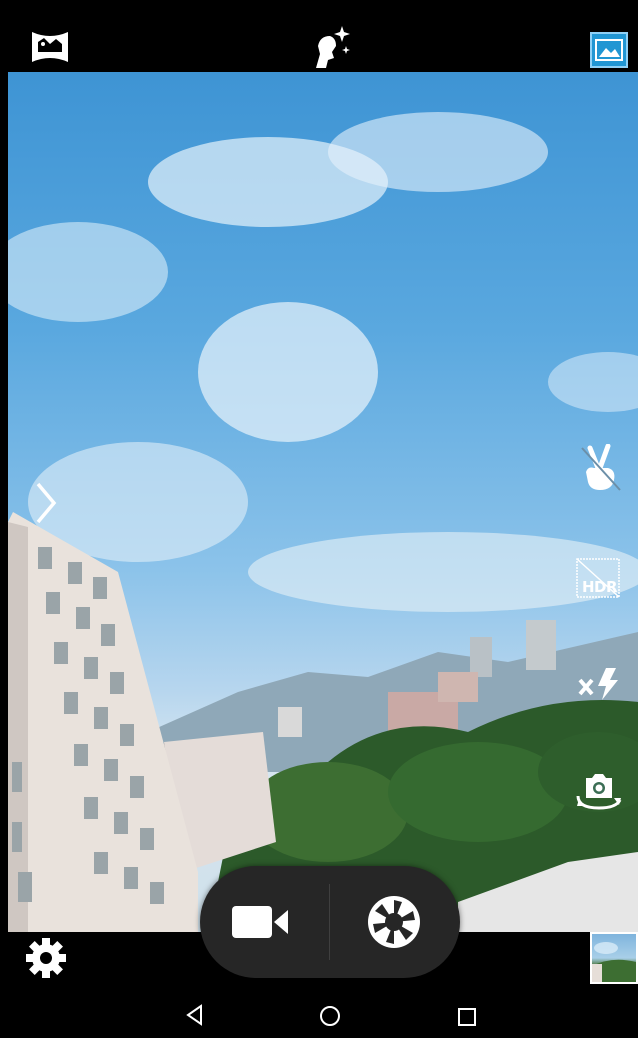 This screenshot has width=638, height=1038. What do you see at coordinates (599, 793) in the screenshot?
I see `switch-camera-icon` at bounding box center [599, 793].